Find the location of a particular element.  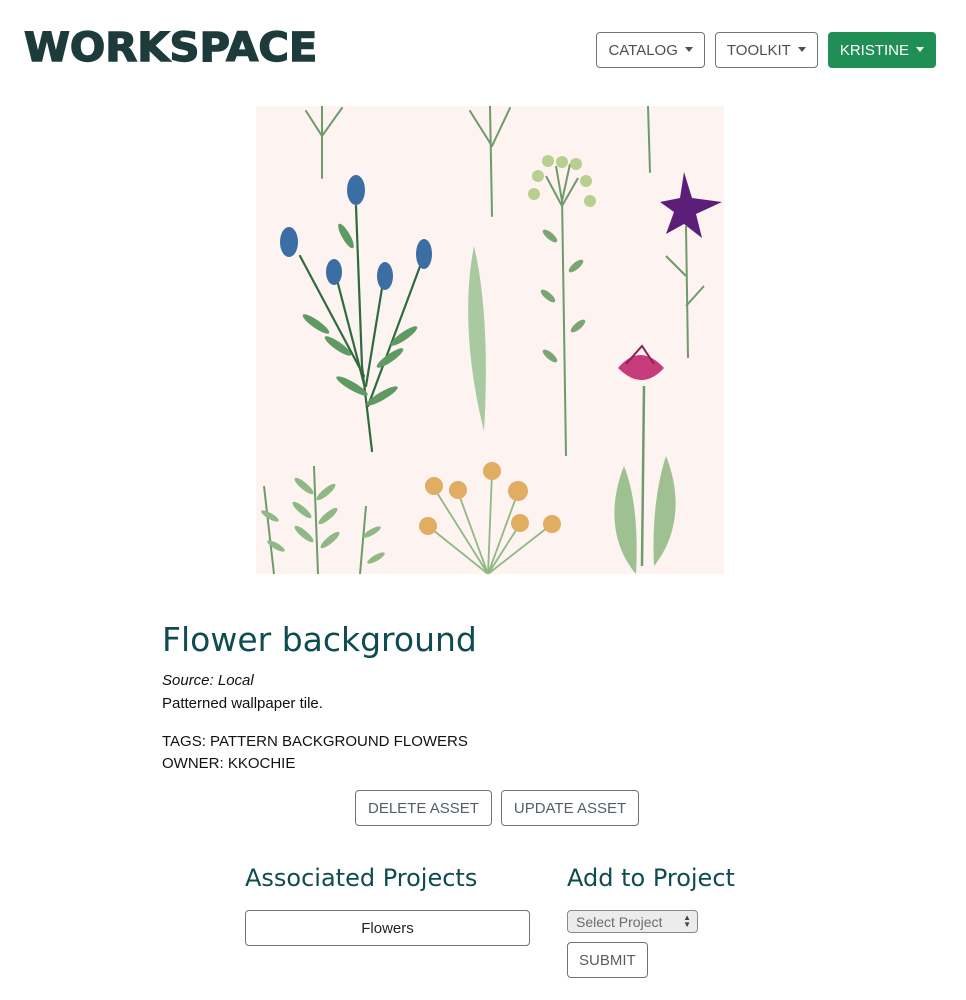

asset-owner: OWNER: KKOCHIE is located at coordinates (229, 763).